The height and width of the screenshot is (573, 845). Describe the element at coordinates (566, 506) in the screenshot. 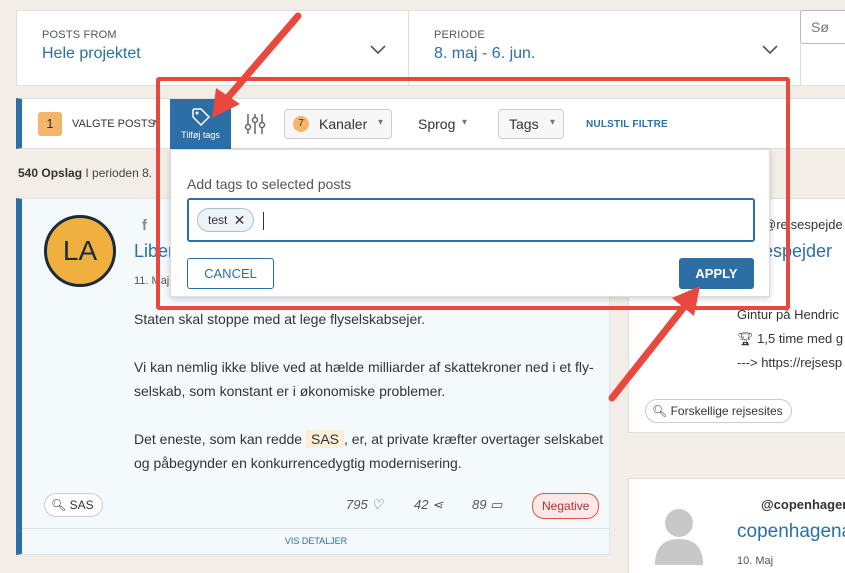

I see `sentiment-badge: Negative` at that location.